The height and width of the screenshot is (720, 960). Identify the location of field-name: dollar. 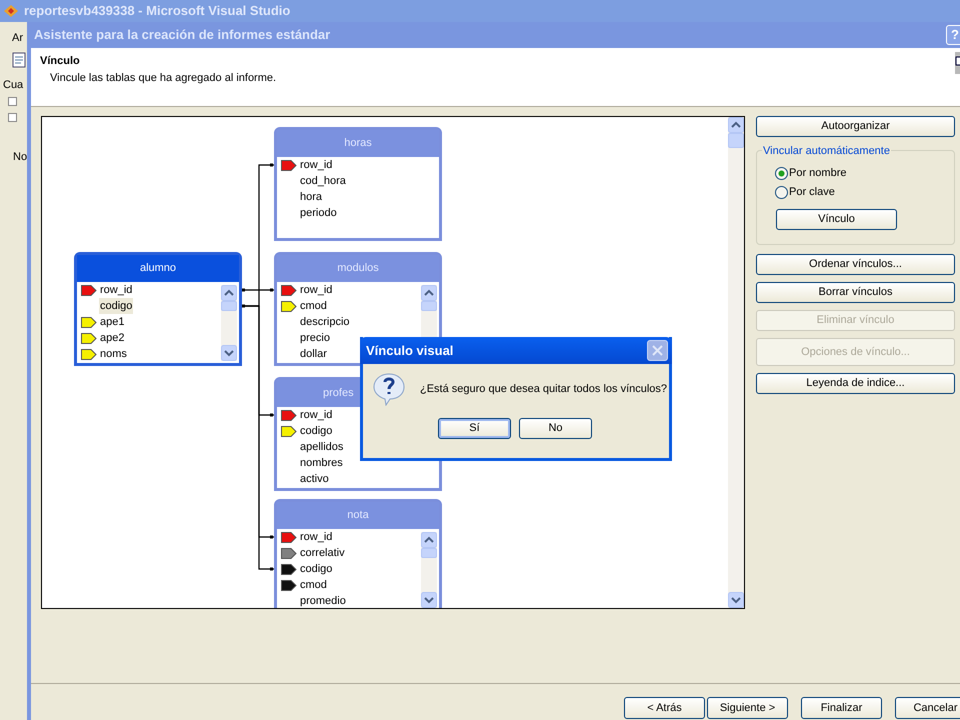
(313, 354).